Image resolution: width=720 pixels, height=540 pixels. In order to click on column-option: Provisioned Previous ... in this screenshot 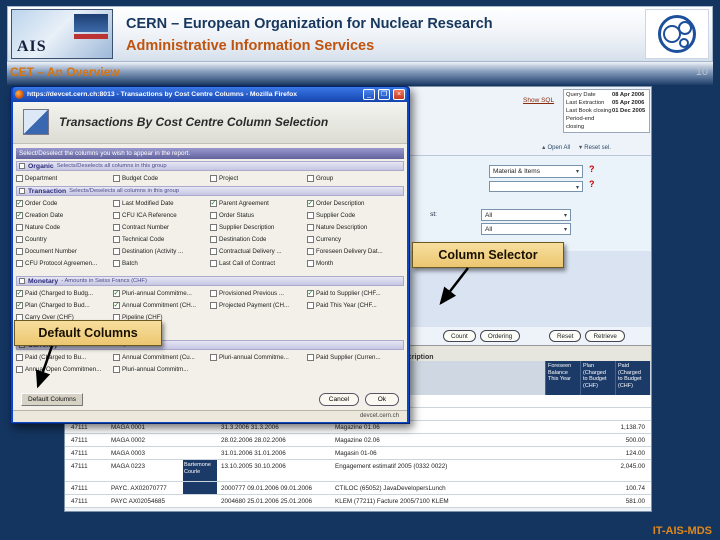, I will do `click(258, 293)`.